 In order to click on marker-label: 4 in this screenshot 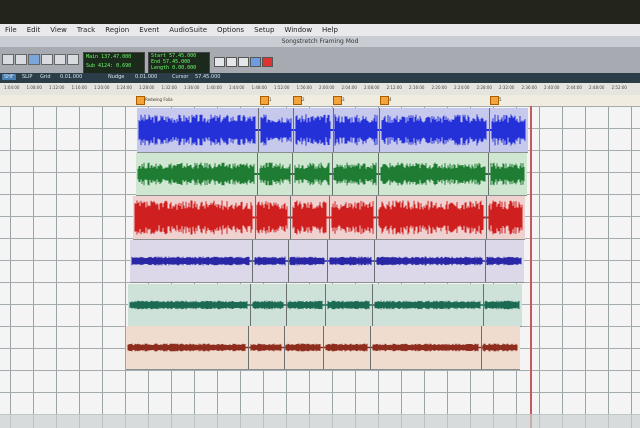, I will do `click(390, 99)`.